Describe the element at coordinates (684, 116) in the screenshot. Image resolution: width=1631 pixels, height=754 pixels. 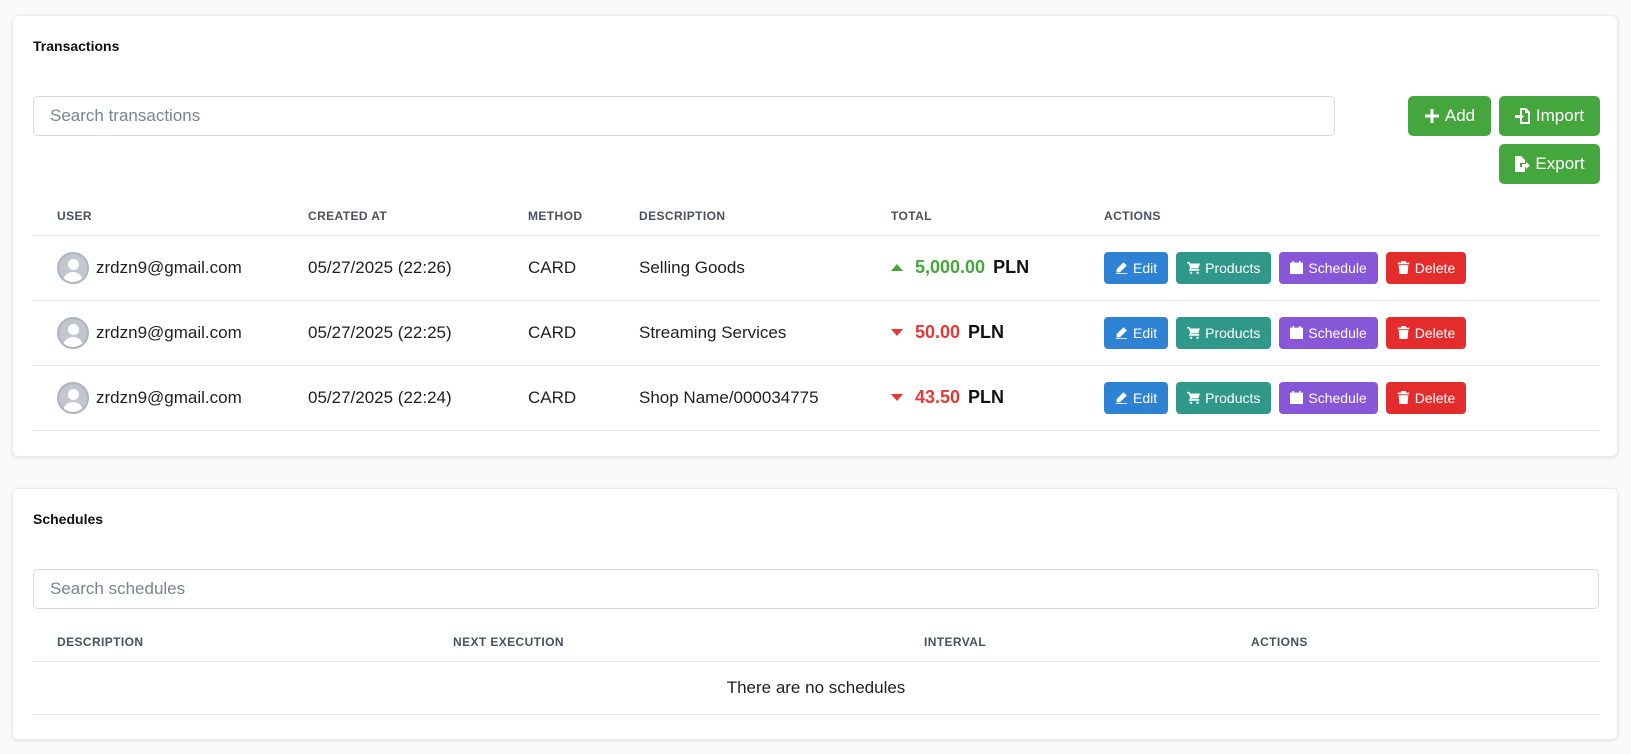
I see `search-transactions-input` at that location.